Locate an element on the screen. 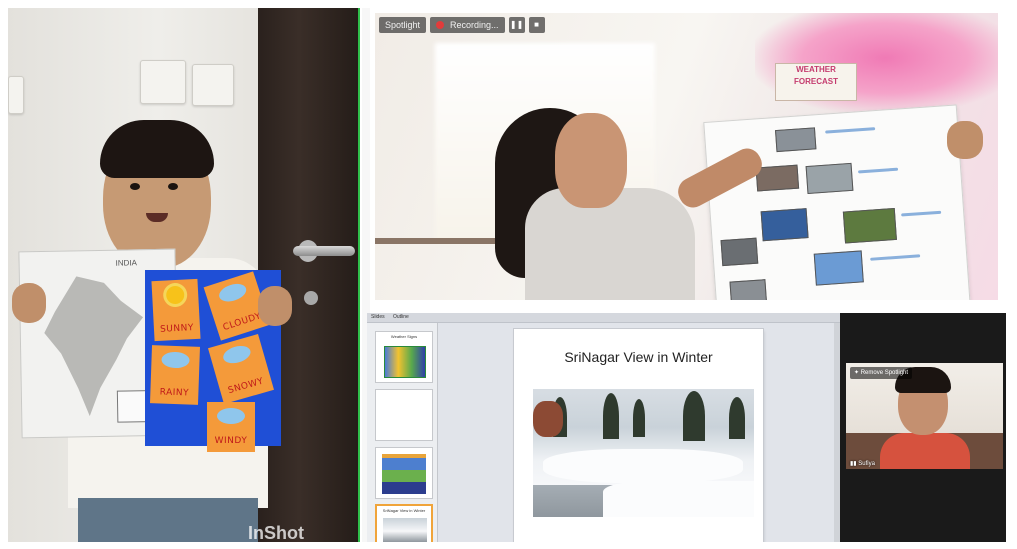 The image size is (1017, 549). slide-thumbnail: Weather Signs is located at coordinates (404, 357).